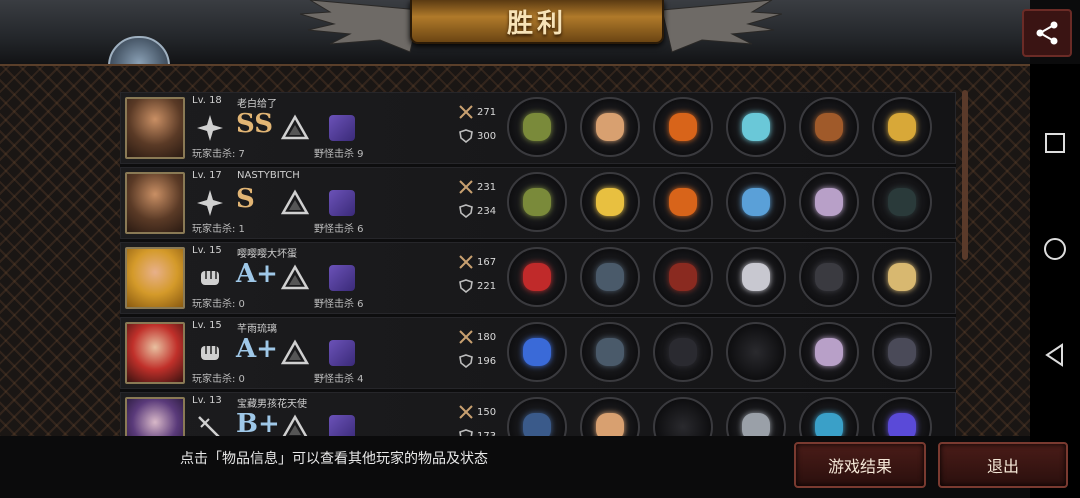  Describe the element at coordinates (267, 254) in the screenshot. I see `player-name: 嘤嘤嘤大坏蛋` at that location.